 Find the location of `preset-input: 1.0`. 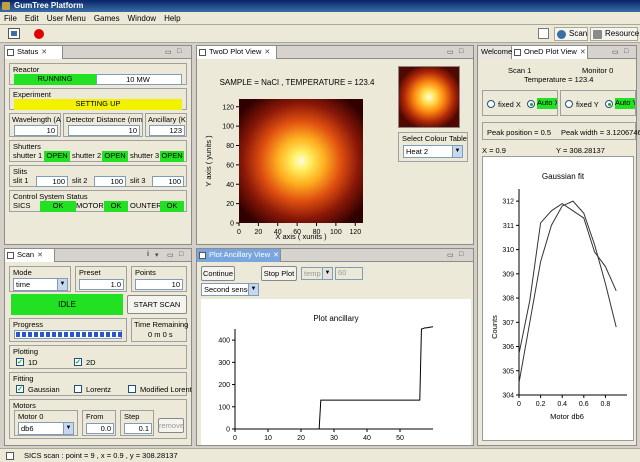

preset-input: 1.0 is located at coordinates (101, 284).